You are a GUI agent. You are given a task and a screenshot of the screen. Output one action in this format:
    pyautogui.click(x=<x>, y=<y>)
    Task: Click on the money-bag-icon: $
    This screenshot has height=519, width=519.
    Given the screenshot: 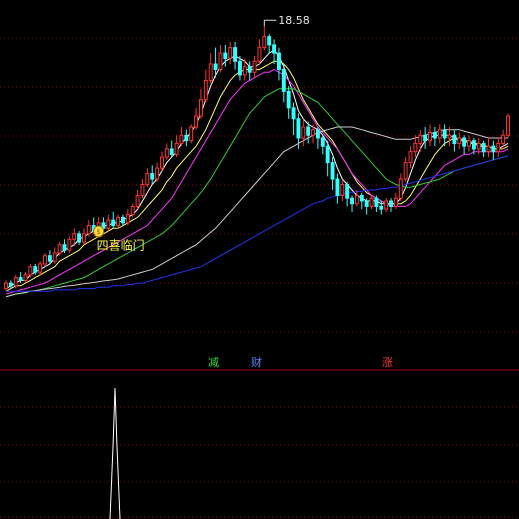 What is the action you would take?
    pyautogui.click(x=99, y=231)
    